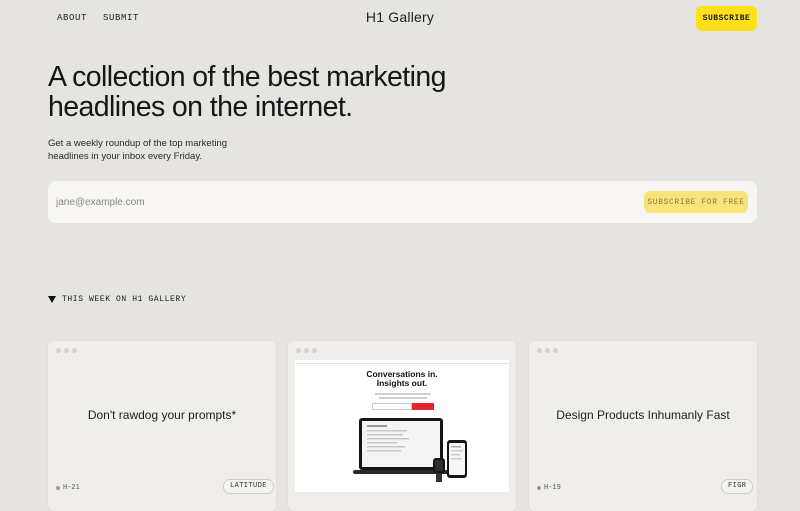 The image size is (800, 511). I want to click on newsletter-form: SUBSCRIBE FOR FREE, so click(402, 202).